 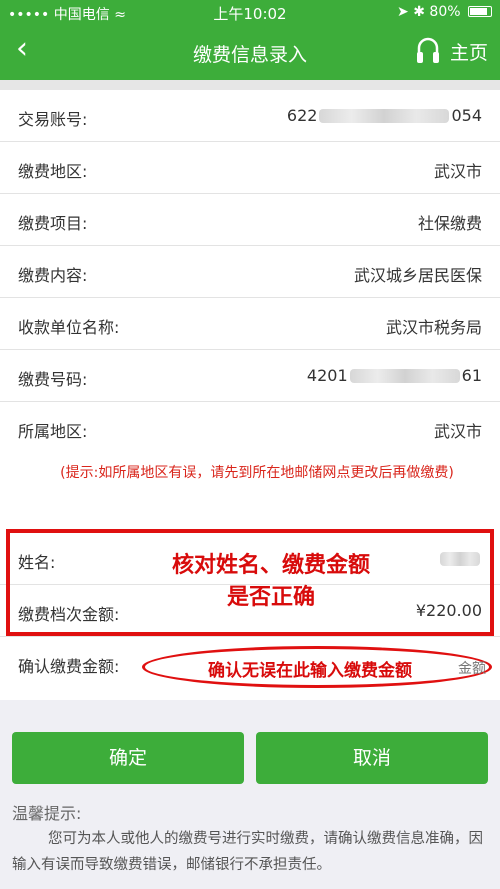 I want to click on cancel-button: 取消, so click(x=372, y=758).